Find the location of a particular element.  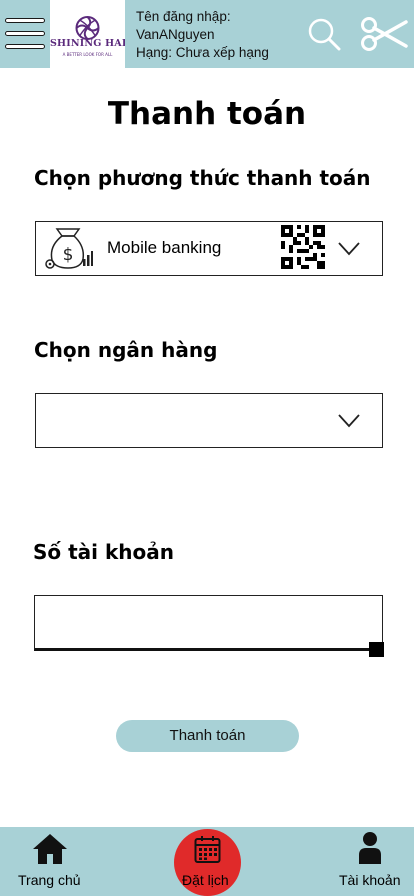

nav-home: Trang chủ is located at coordinates (50, 861).